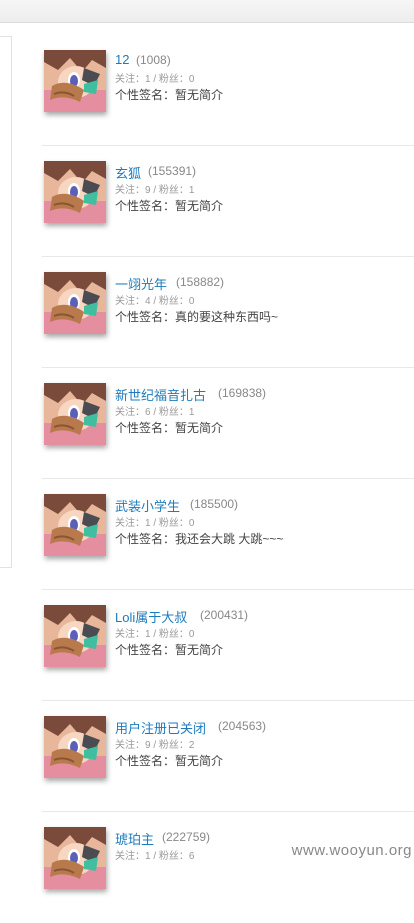  Describe the element at coordinates (224, 615) in the screenshot. I see `user-id: (200431)` at that location.